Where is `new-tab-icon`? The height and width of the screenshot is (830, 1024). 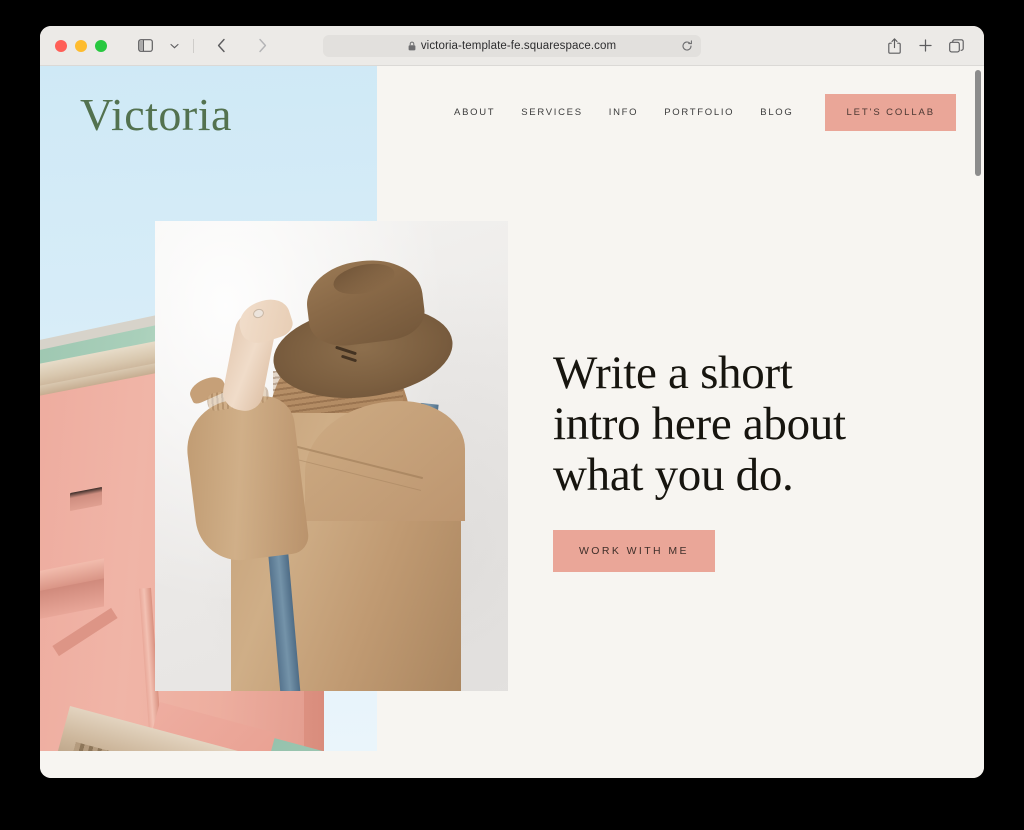
new-tab-icon is located at coordinates (925, 46).